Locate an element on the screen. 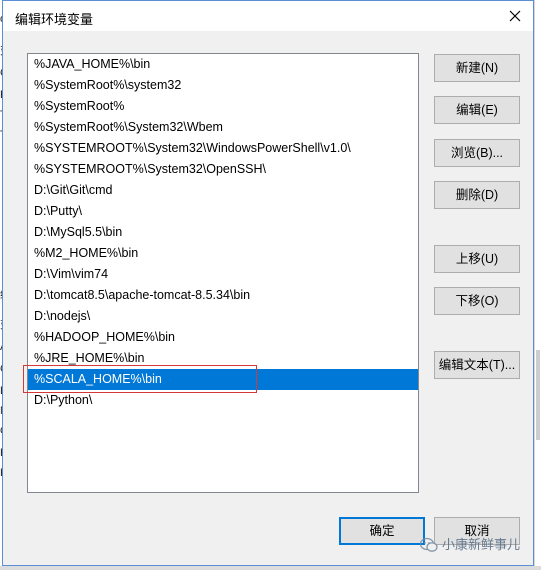  path-list-item: %SystemRoot%\System32\Wbem is located at coordinates (223, 127).